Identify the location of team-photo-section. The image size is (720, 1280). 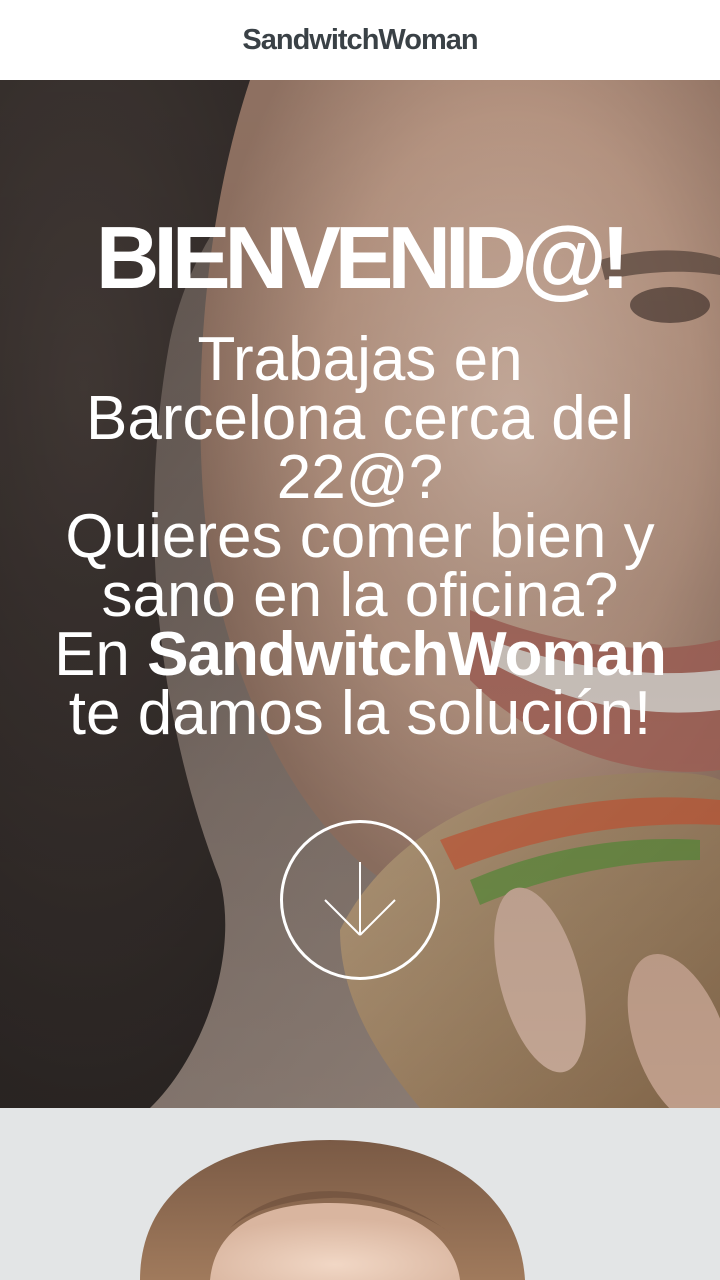
(360, 1194).